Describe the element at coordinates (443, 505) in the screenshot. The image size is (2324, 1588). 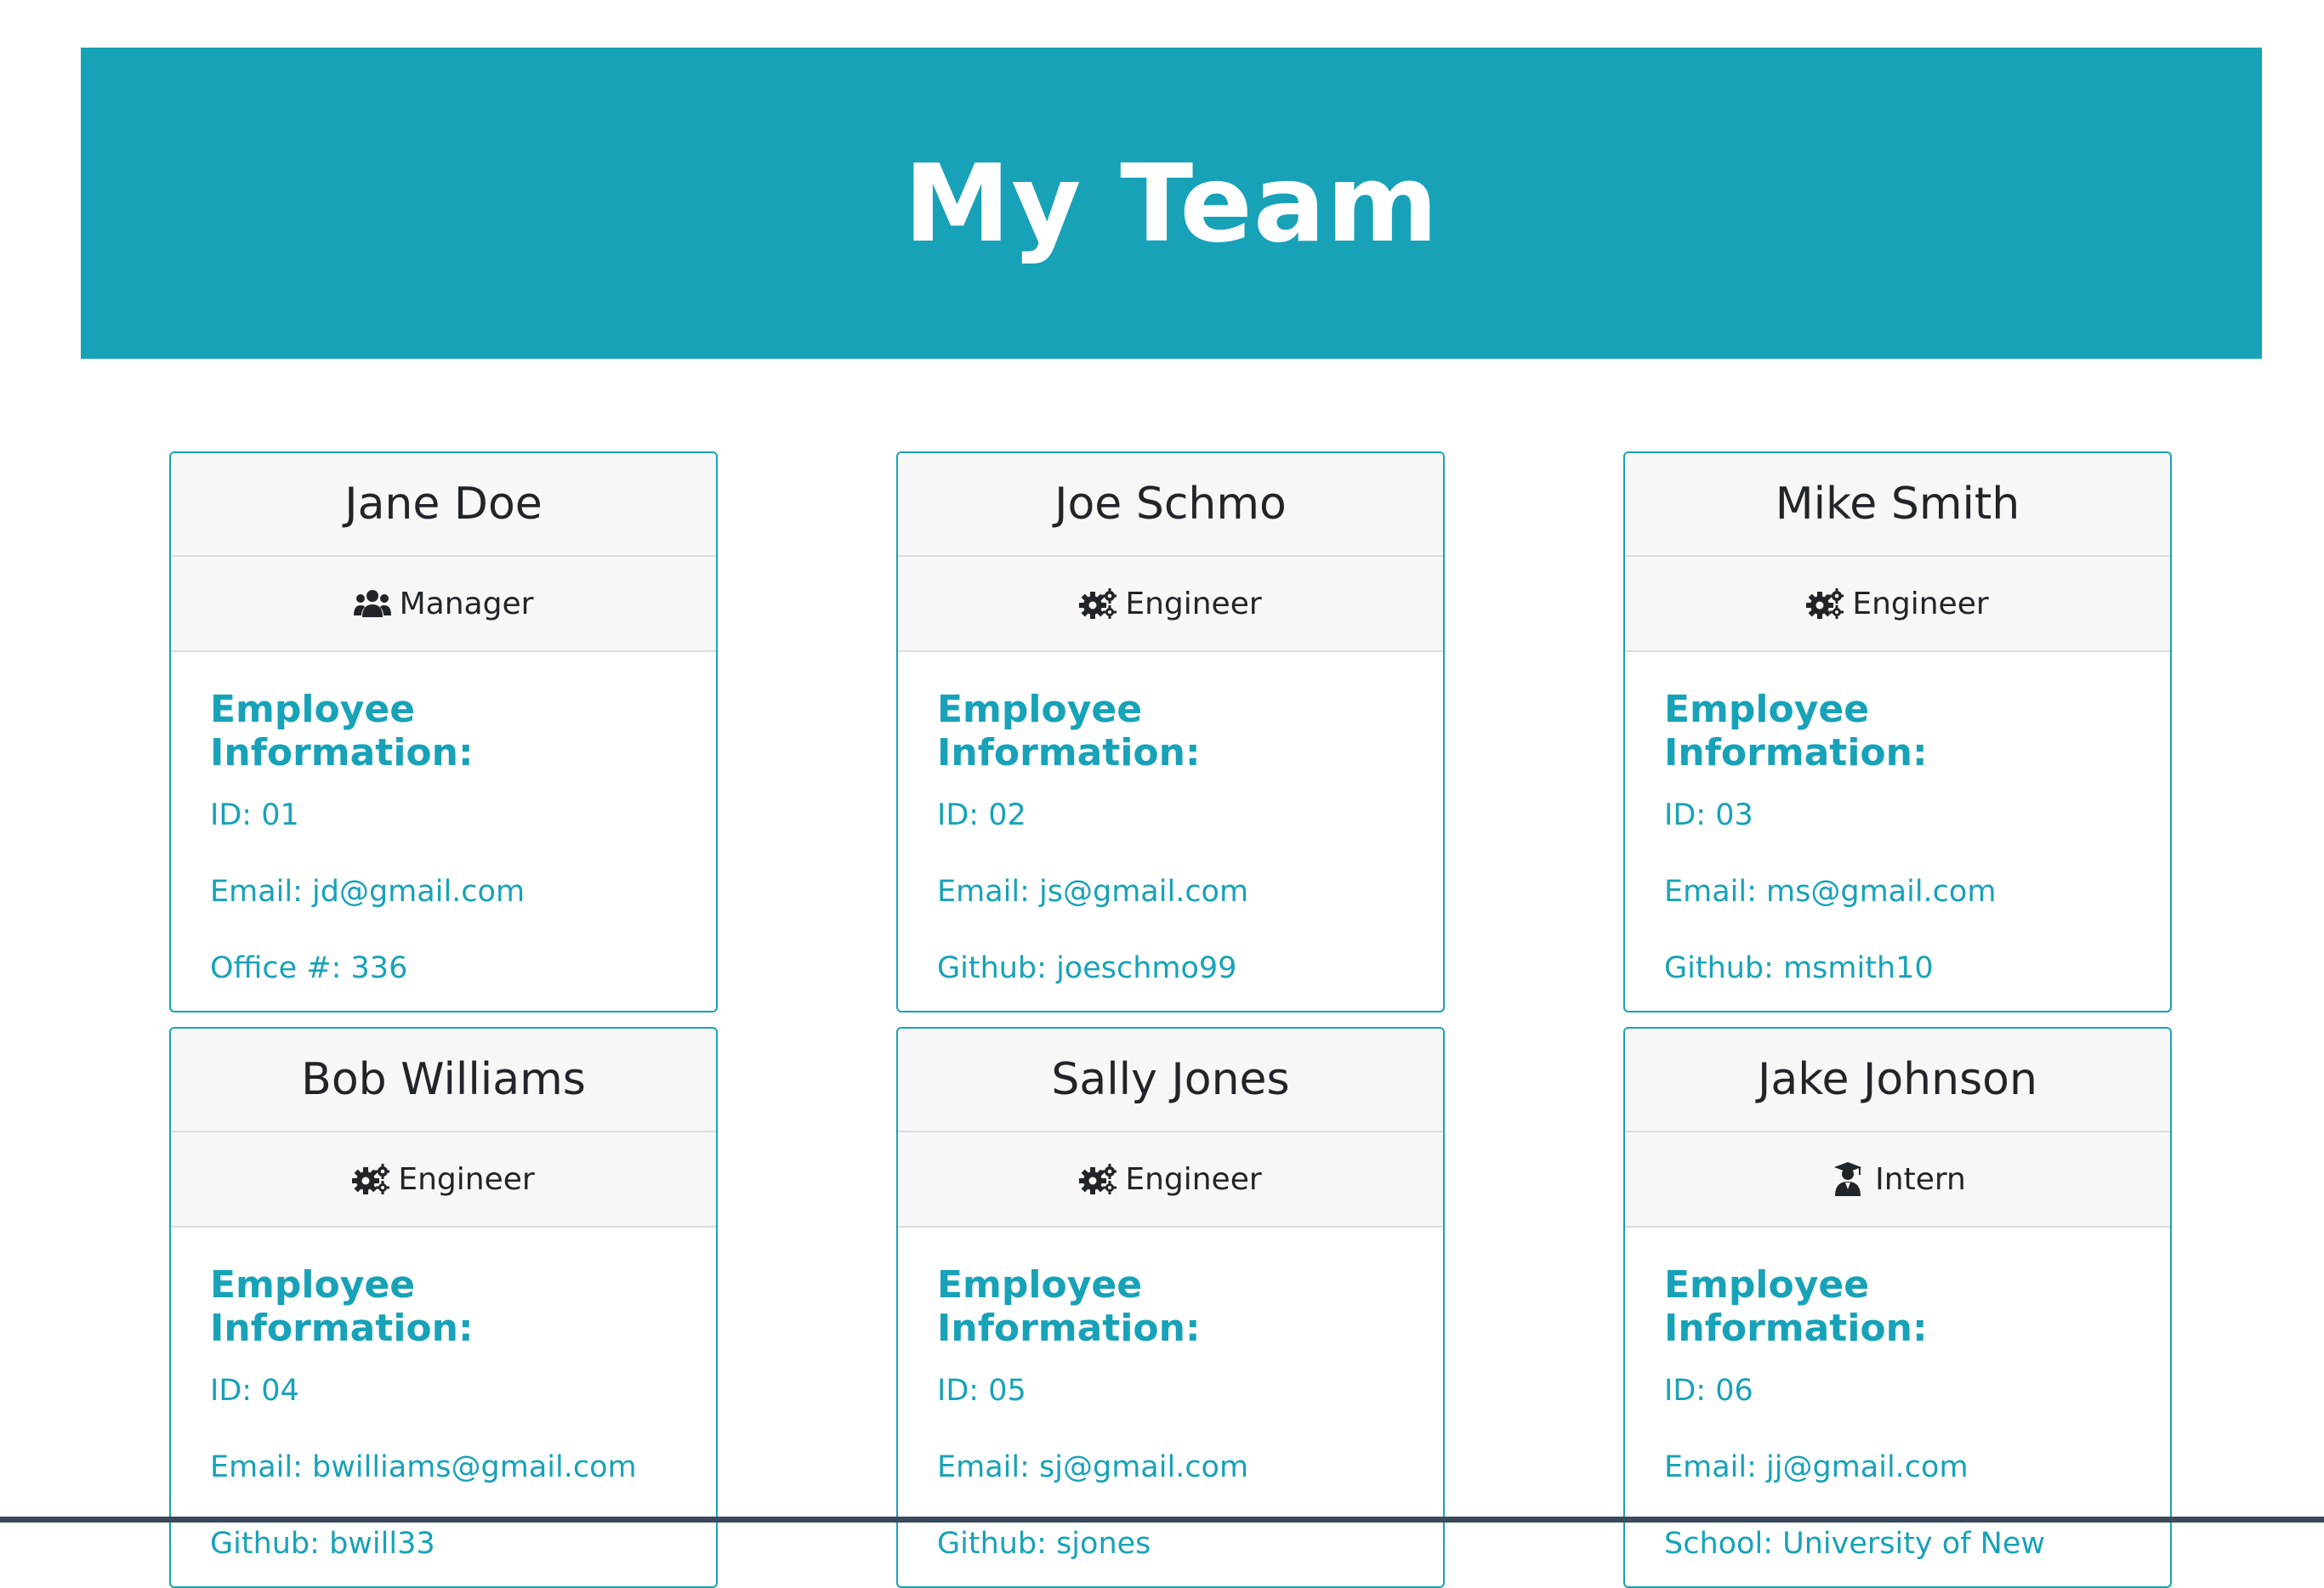
I see `employee-name: Jane Doe` at that location.